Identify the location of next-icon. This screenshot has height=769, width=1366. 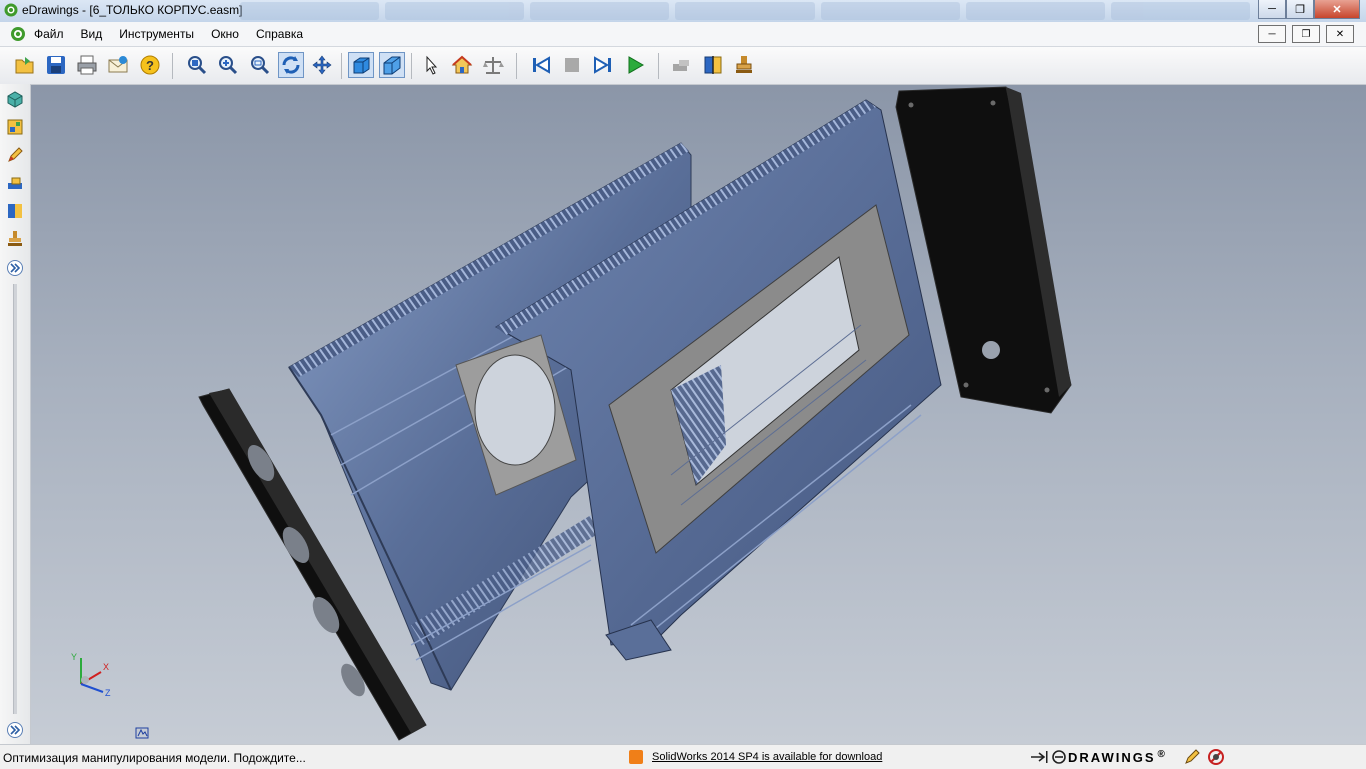
(603, 65).